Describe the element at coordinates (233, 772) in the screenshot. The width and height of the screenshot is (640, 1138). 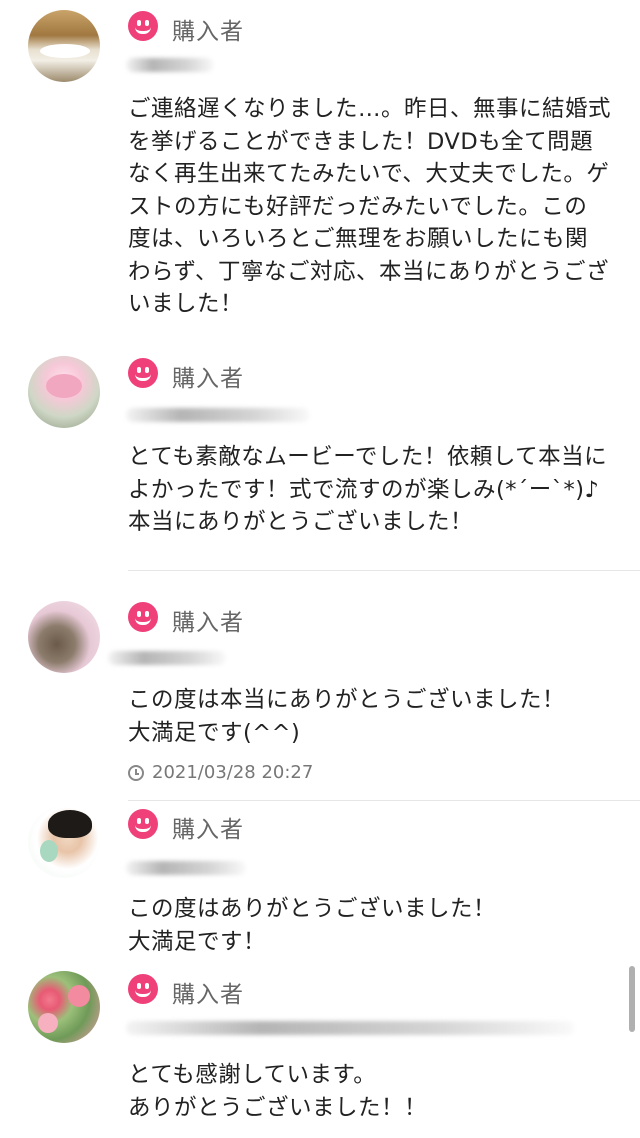
I see `review-date-text: 2021/03/28 20:27` at that location.